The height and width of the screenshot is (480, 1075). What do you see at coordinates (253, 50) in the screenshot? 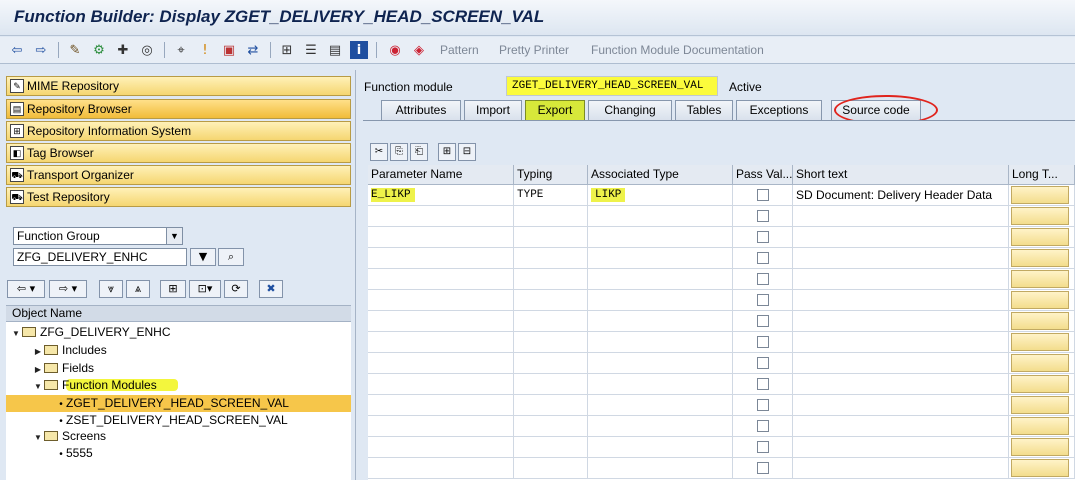
I see `display-object-list-icon: ⇄` at bounding box center [253, 50].